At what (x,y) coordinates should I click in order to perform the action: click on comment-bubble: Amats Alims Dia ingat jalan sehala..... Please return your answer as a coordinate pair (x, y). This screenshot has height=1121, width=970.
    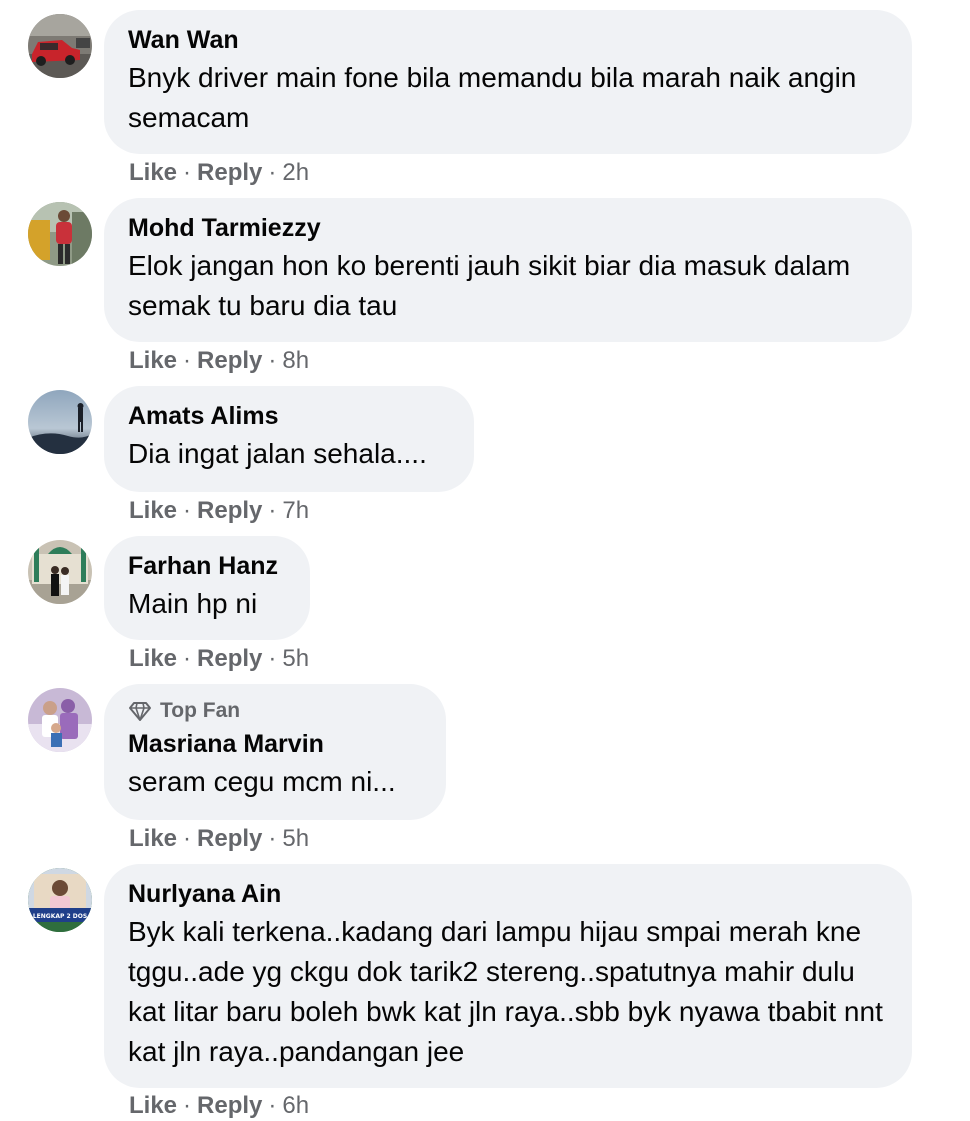
    Looking at the image, I should click on (289, 439).